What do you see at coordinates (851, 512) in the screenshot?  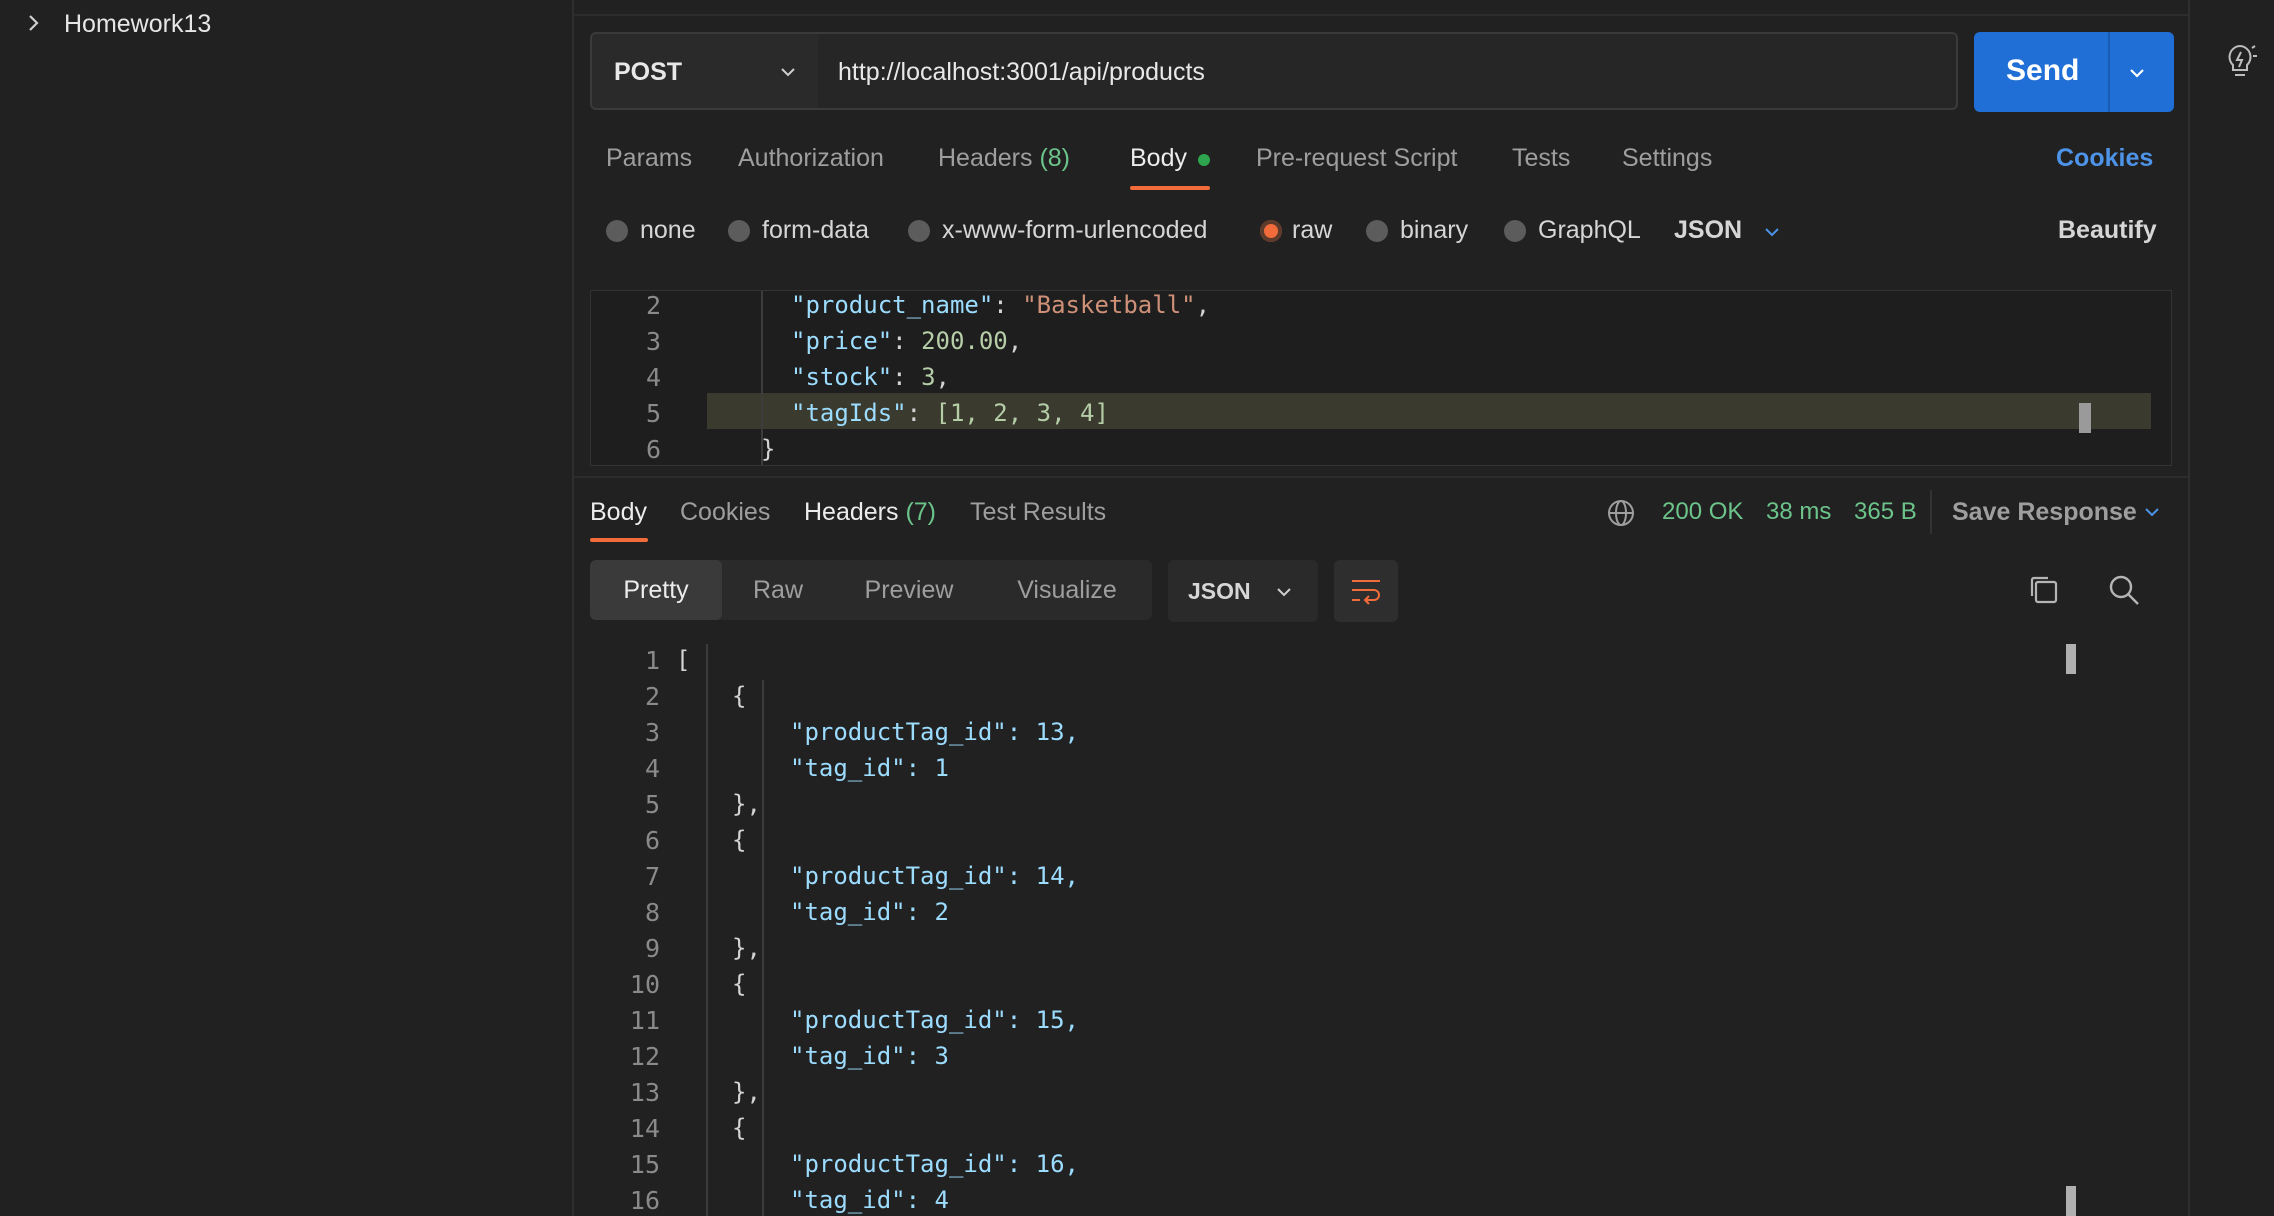 I see `resp-tab-headers-label: Headers` at bounding box center [851, 512].